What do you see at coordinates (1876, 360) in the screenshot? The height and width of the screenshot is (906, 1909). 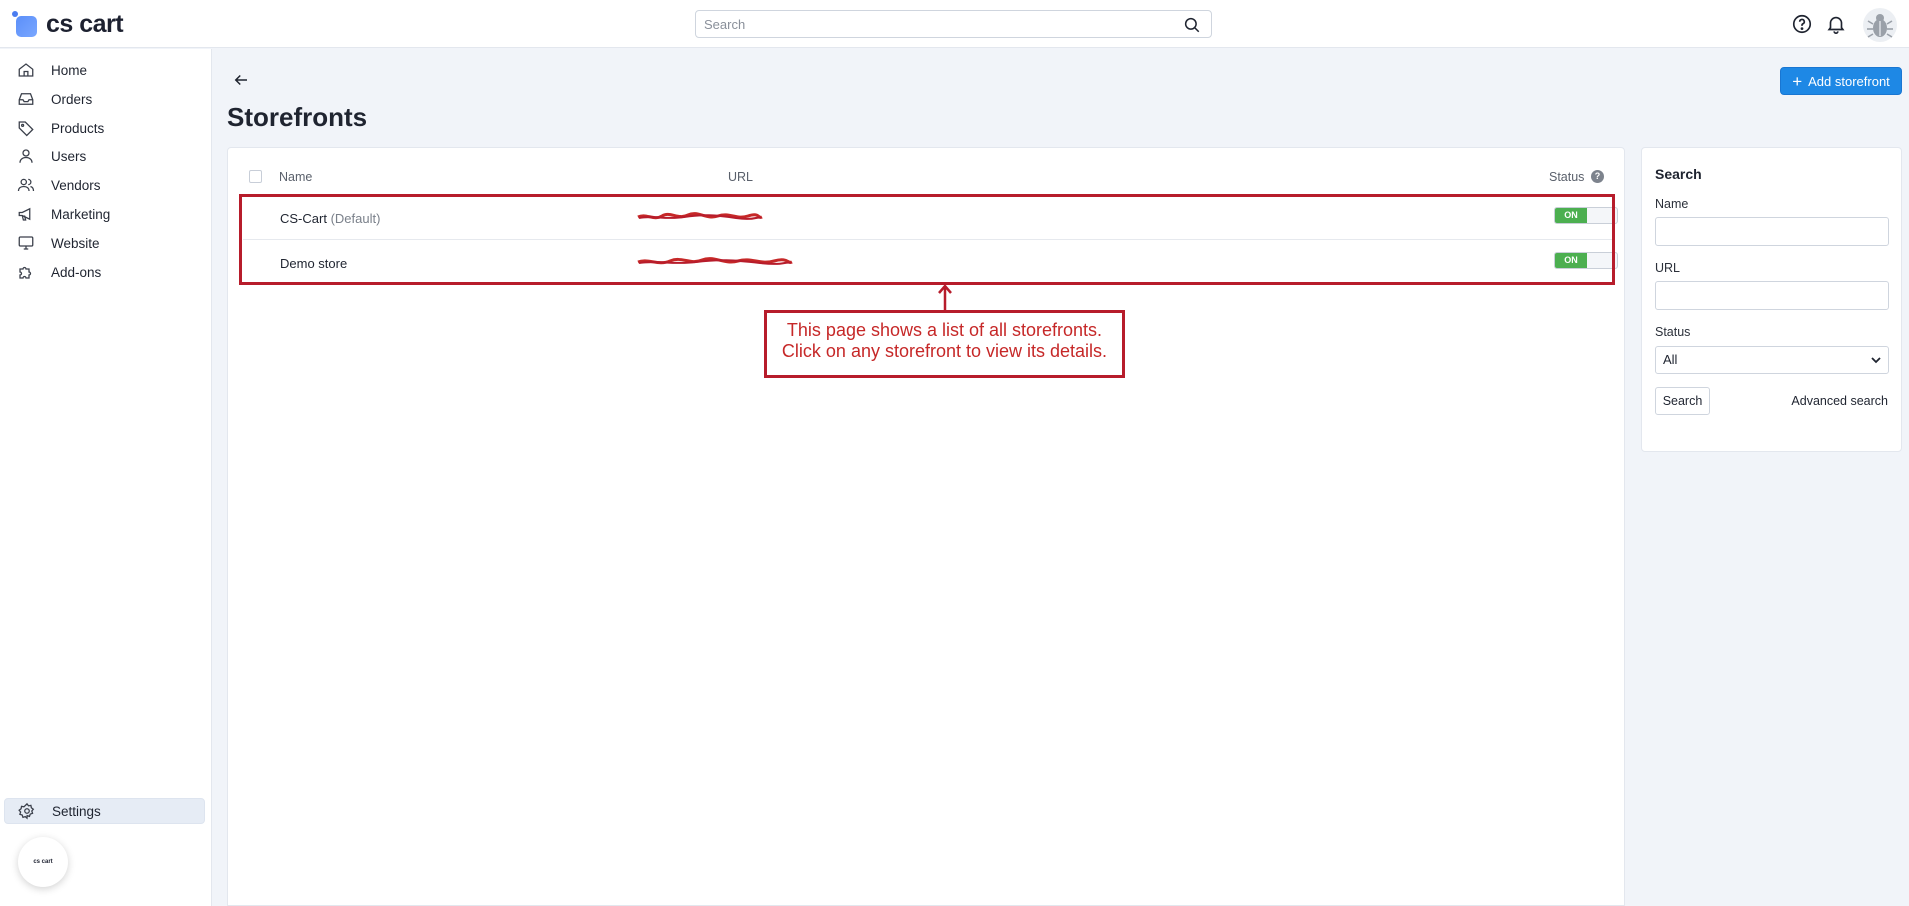 I see `chevron-down-icon` at bounding box center [1876, 360].